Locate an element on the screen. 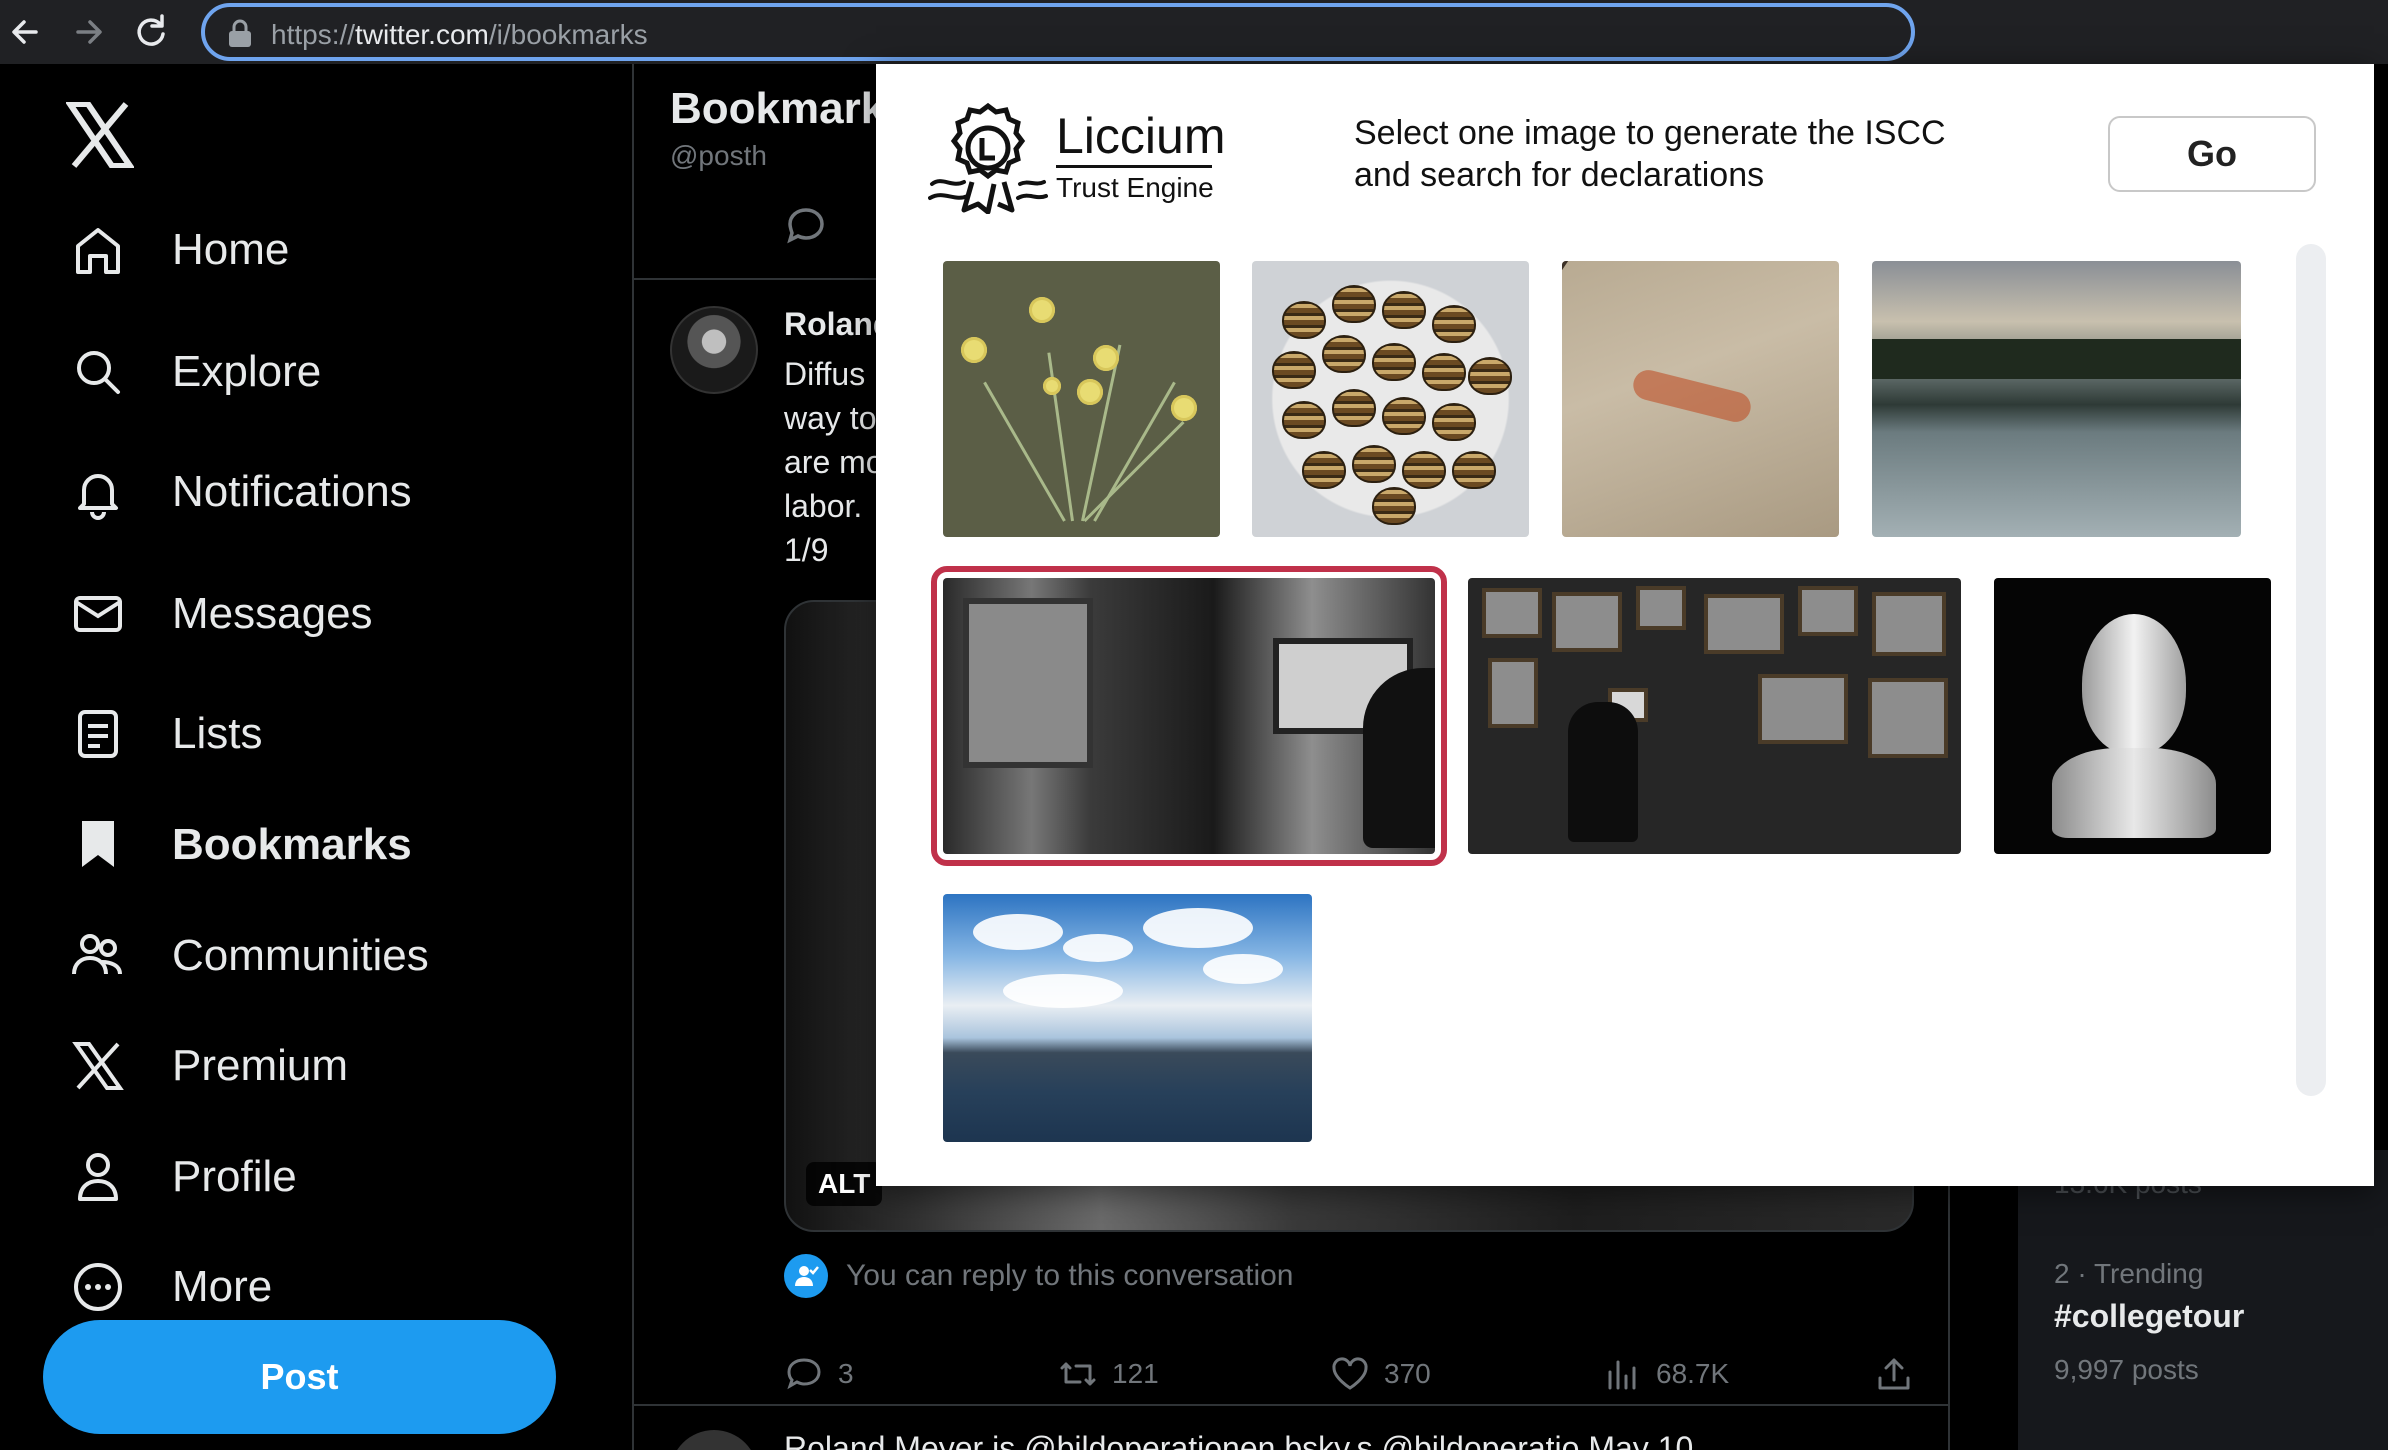 Image resolution: width=2388 pixels, height=1450 pixels. forward-arrow-icon is located at coordinates (88, 32).